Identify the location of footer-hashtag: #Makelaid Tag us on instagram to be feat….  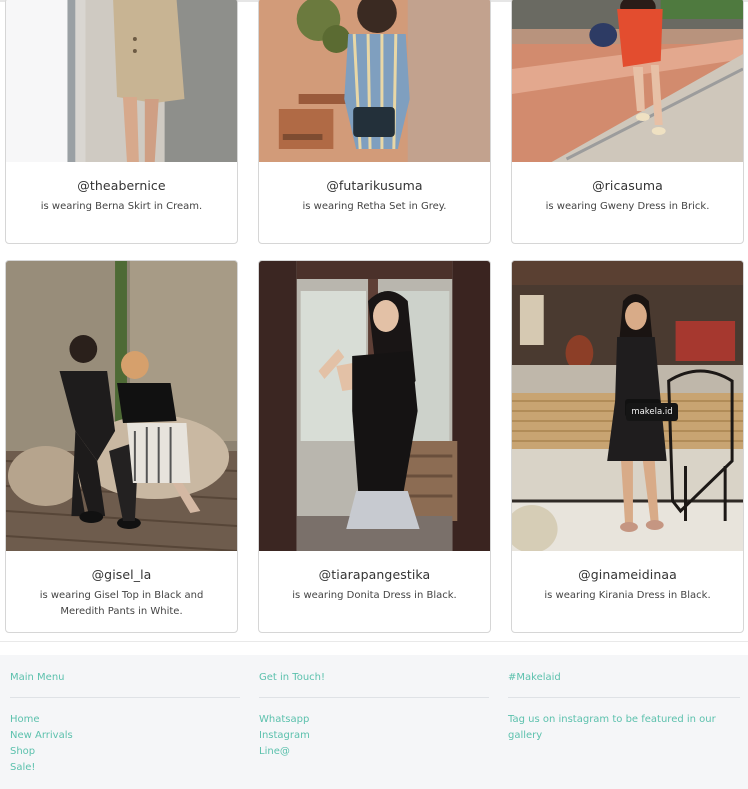
(624, 708).